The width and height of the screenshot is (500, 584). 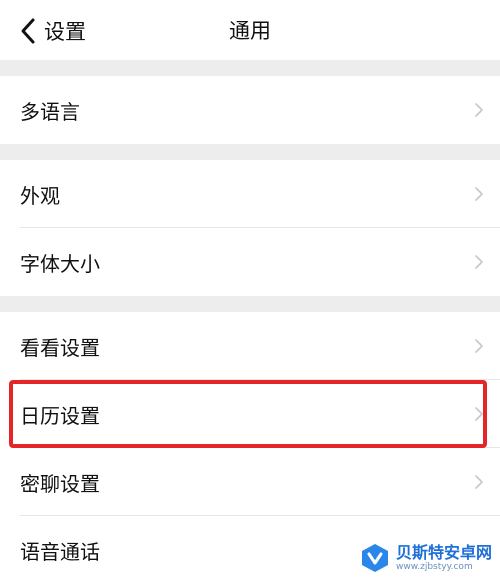 What do you see at coordinates (250, 262) in the screenshot?
I see `settings-item-font-size: 字体大小` at bounding box center [250, 262].